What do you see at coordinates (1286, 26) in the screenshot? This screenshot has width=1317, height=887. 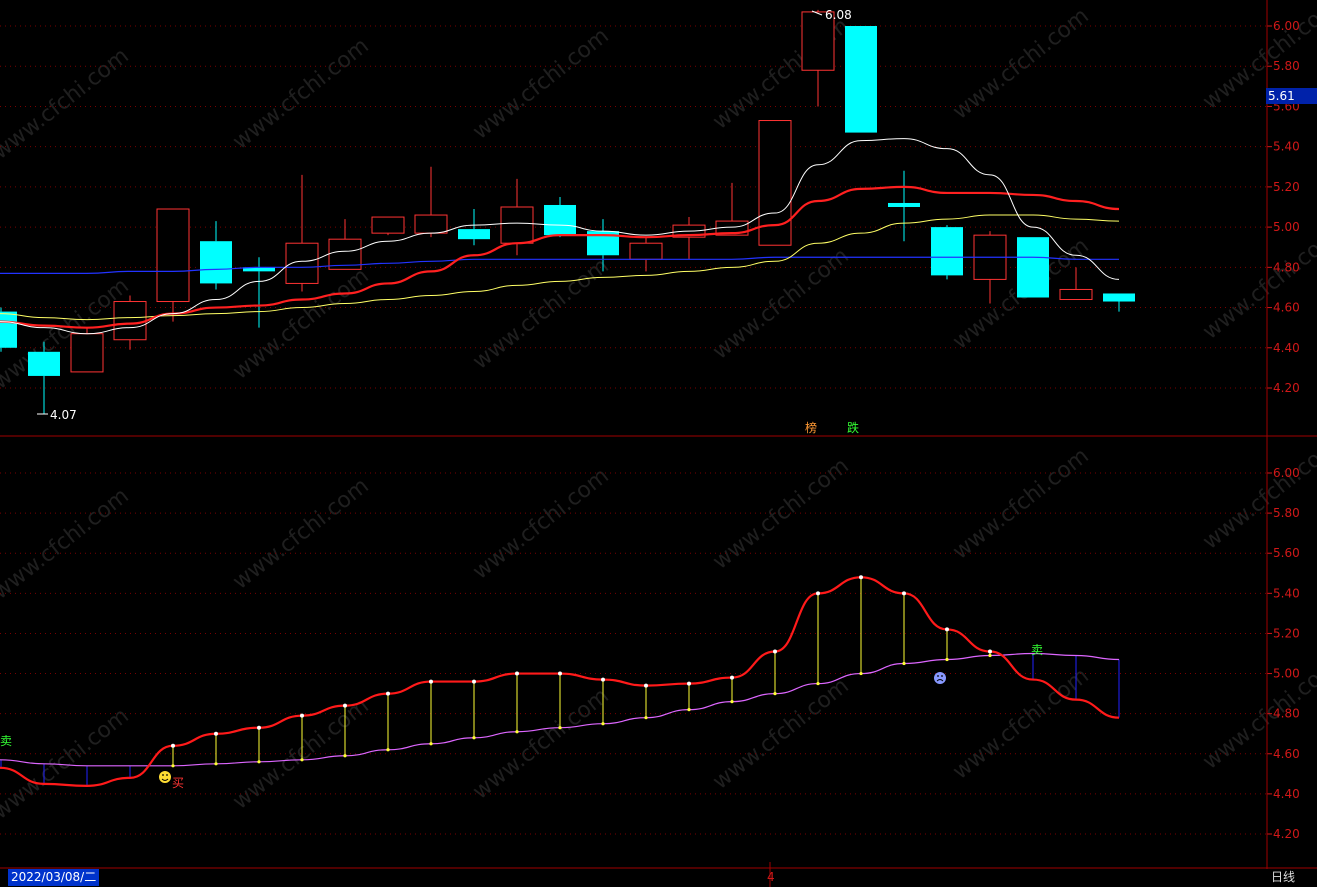 I see `upper-axis-tick: 6.00` at bounding box center [1286, 26].